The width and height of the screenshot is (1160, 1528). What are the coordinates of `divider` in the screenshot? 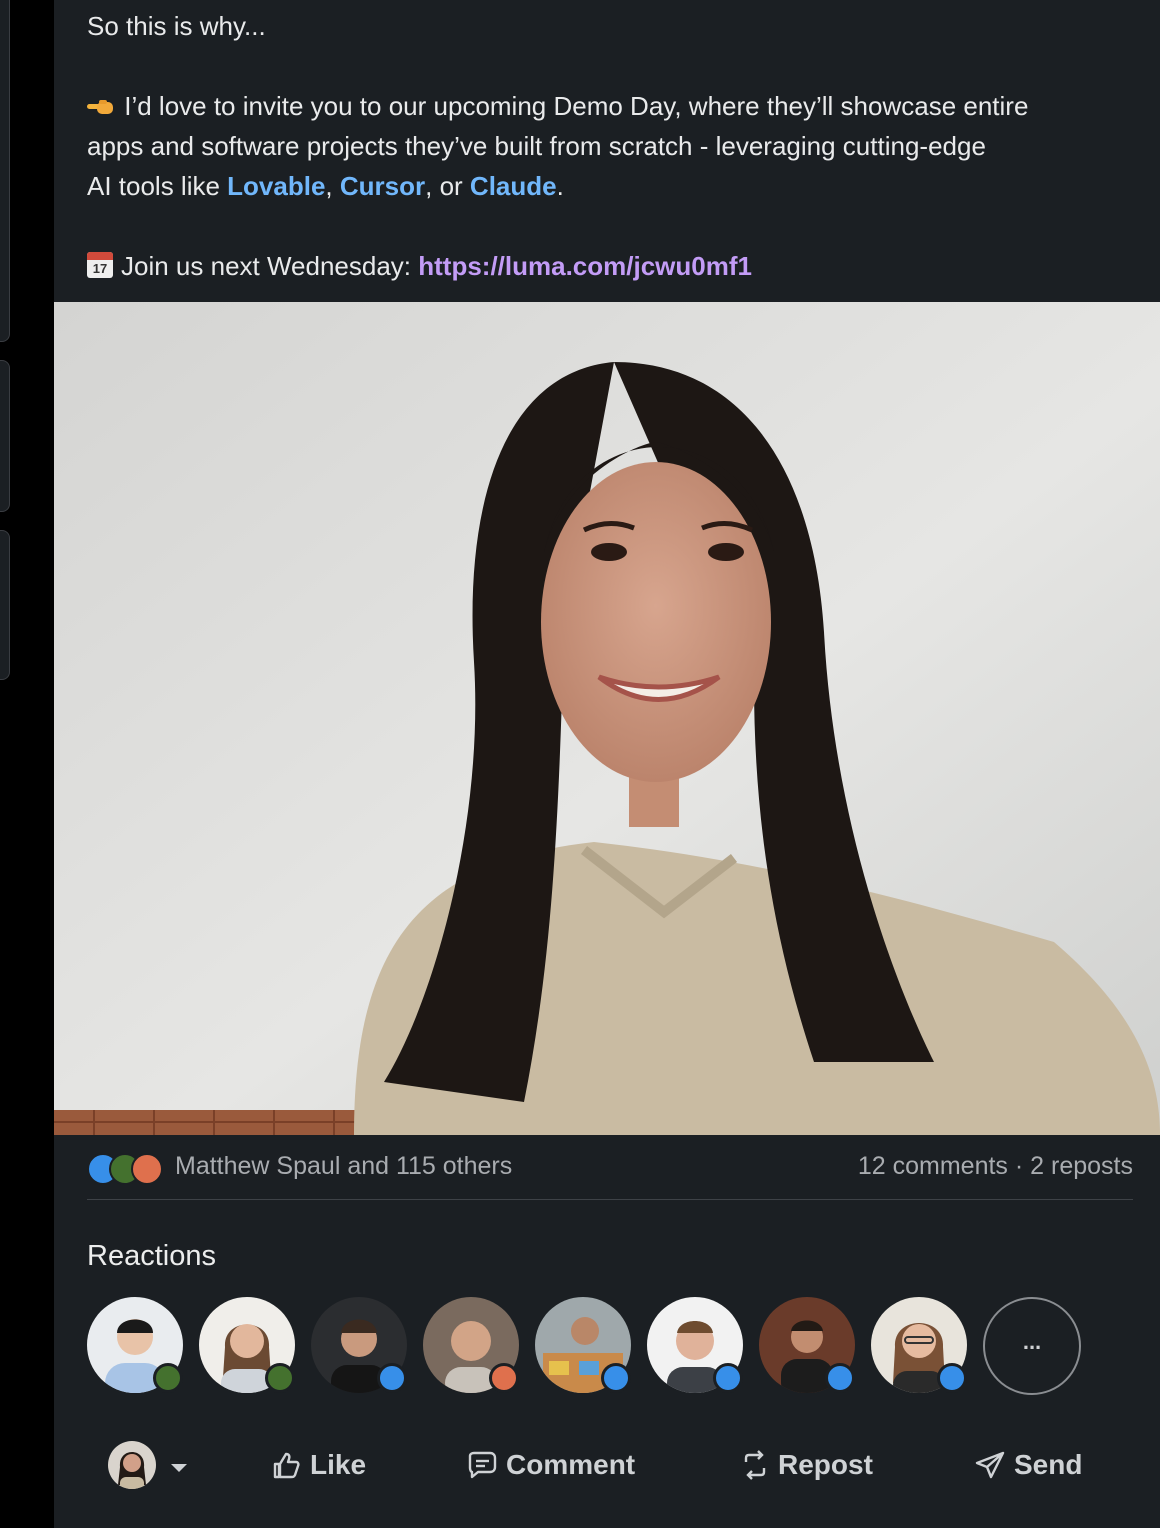 It's located at (610, 1199).